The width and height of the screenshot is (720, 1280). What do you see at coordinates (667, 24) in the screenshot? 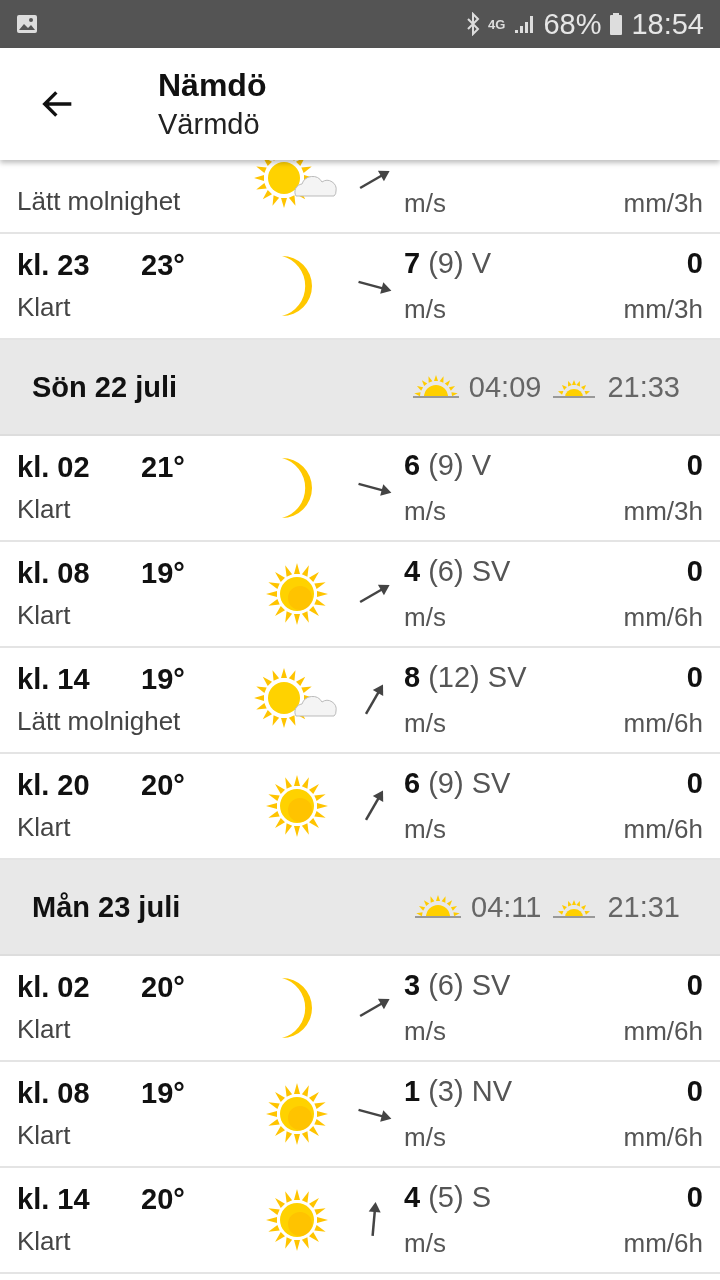
I see `clock: 18:54` at bounding box center [667, 24].